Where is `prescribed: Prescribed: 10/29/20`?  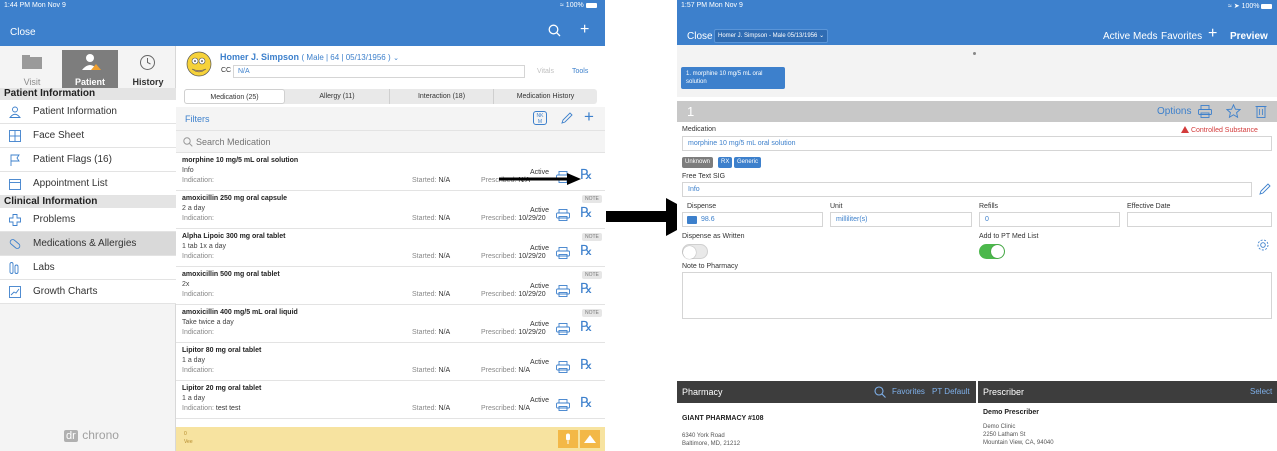
prescribed: Prescribed: 10/29/20 is located at coordinates (513, 256).